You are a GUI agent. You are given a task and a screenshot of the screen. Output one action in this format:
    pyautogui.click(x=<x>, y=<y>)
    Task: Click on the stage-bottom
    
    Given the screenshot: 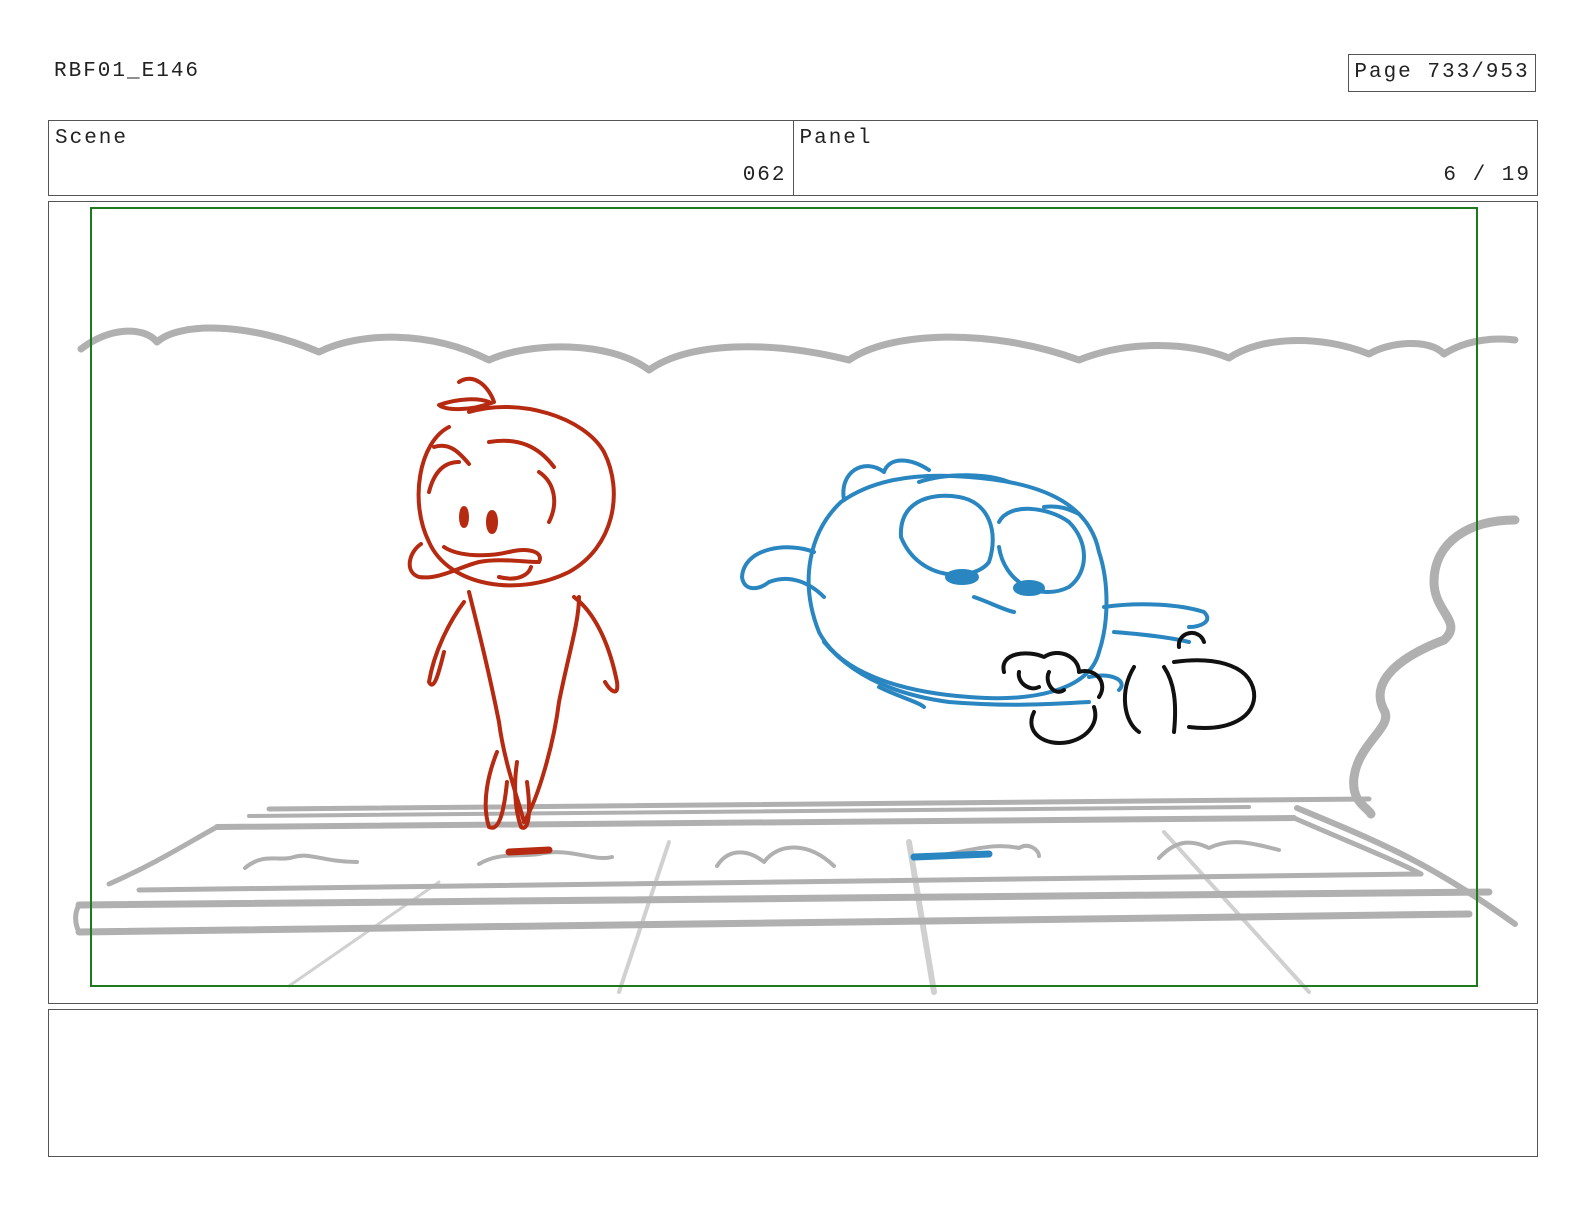 What is the action you would take?
    pyautogui.click(x=774, y=923)
    